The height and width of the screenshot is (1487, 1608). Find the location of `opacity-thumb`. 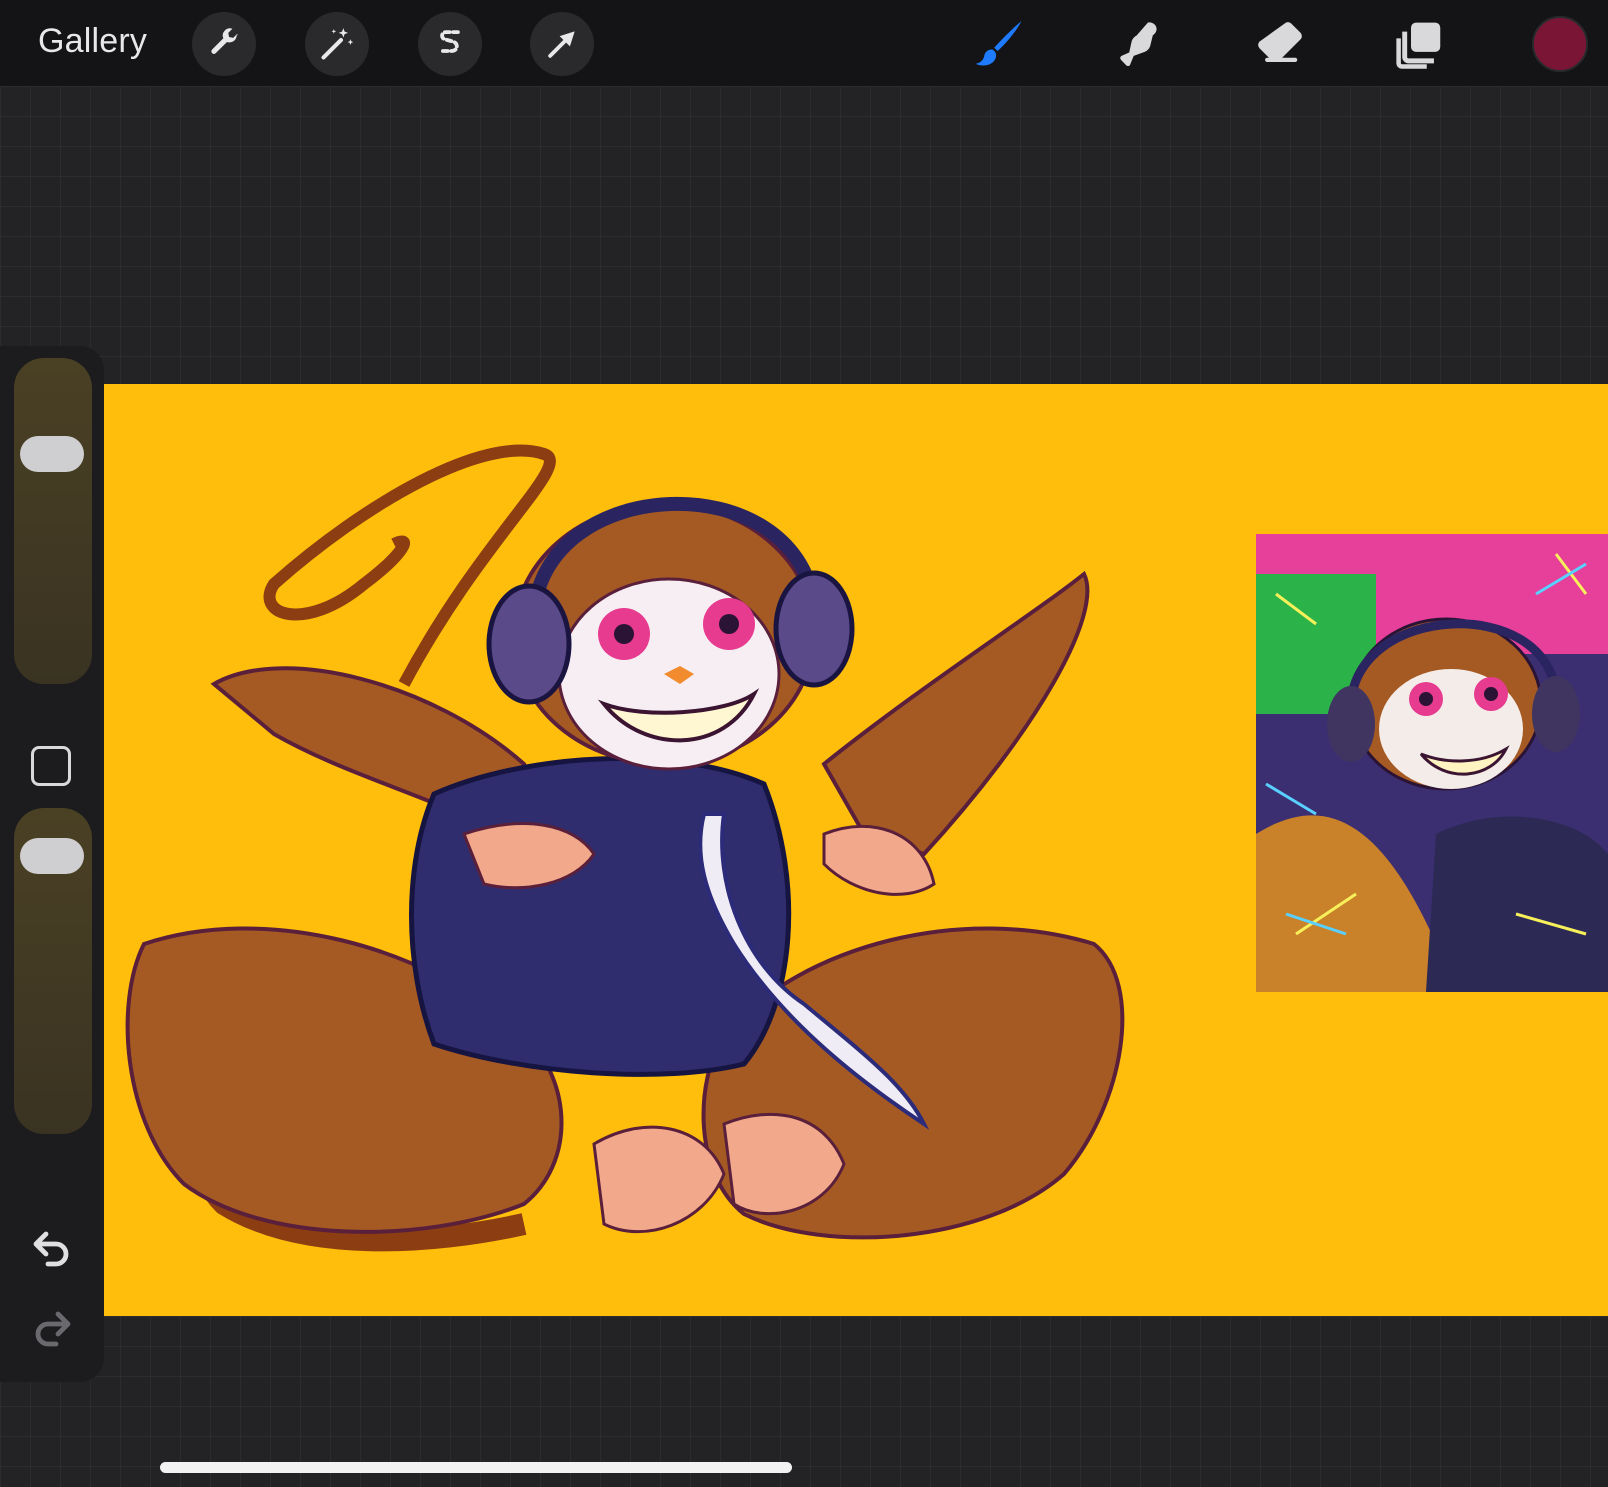

opacity-thumb is located at coordinates (52, 856).